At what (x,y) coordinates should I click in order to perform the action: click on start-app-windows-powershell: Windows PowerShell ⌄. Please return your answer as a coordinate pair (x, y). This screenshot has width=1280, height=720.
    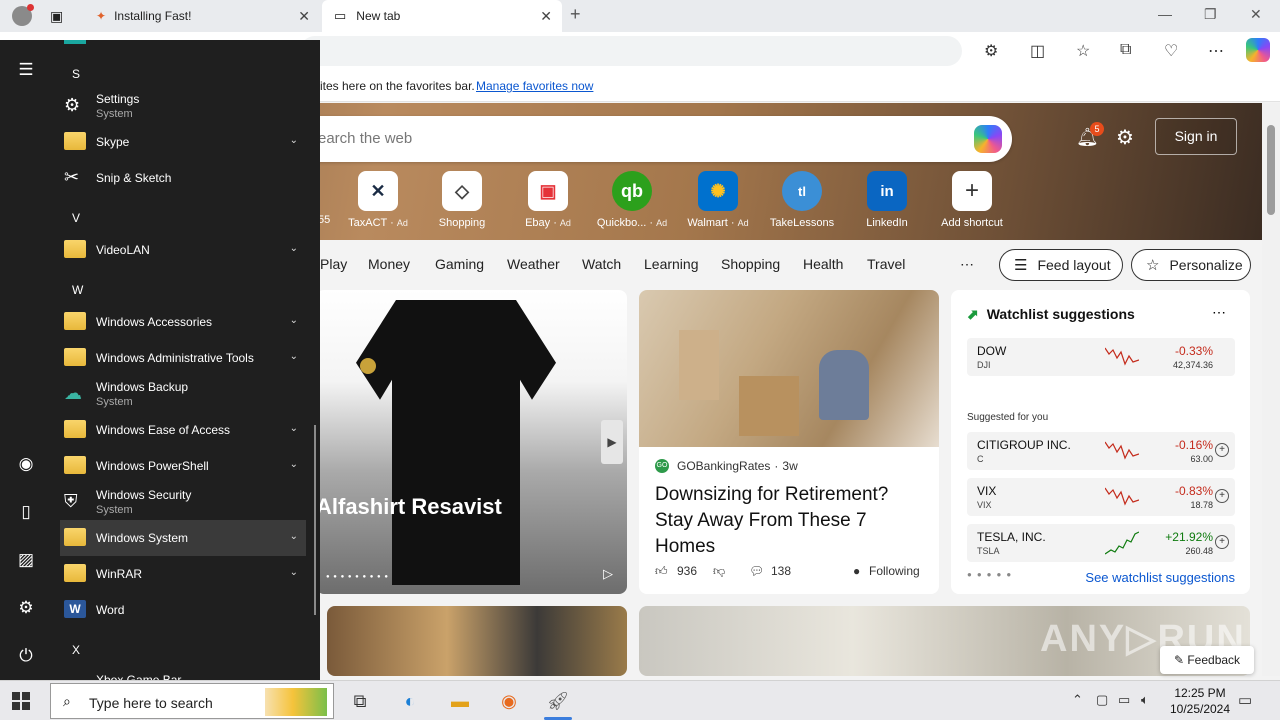
    Looking at the image, I should click on (183, 466).